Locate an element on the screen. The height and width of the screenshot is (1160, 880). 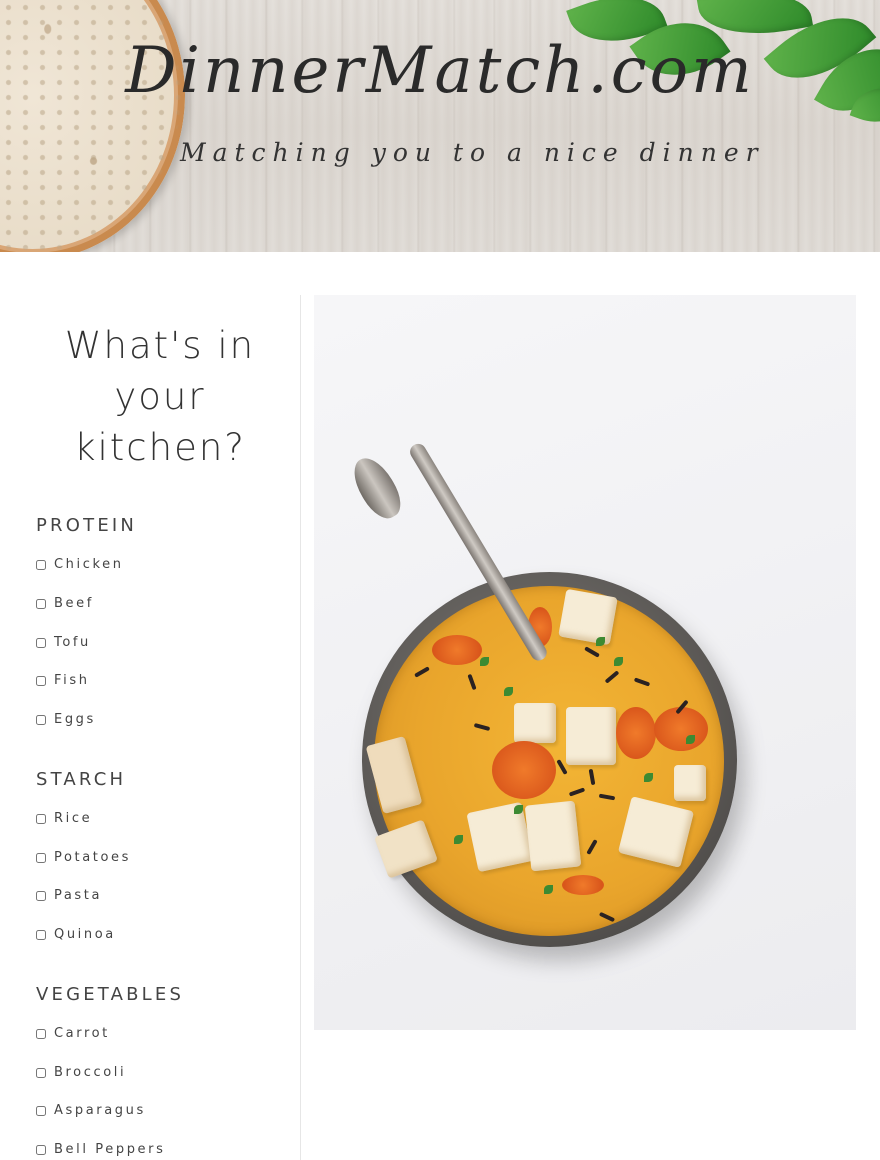
option-asparagus: Asparagus is located at coordinates (91, 1110).